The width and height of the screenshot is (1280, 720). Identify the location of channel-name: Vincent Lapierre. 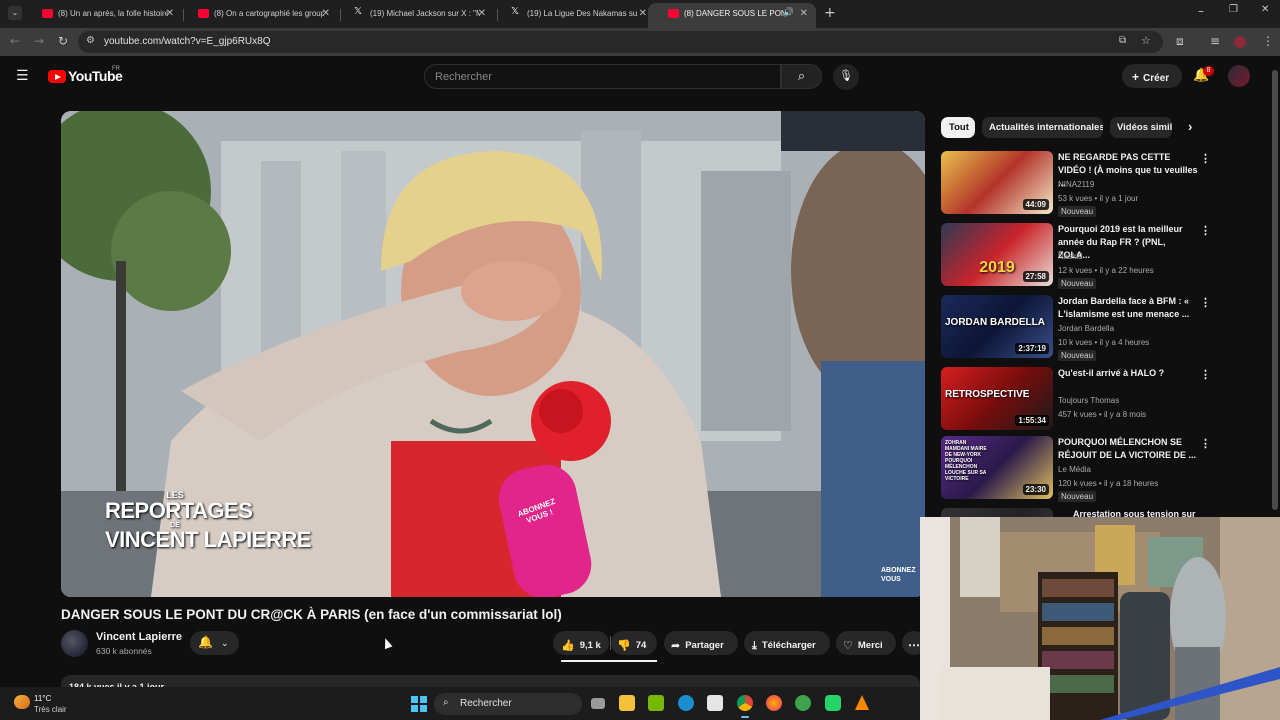
(139, 637).